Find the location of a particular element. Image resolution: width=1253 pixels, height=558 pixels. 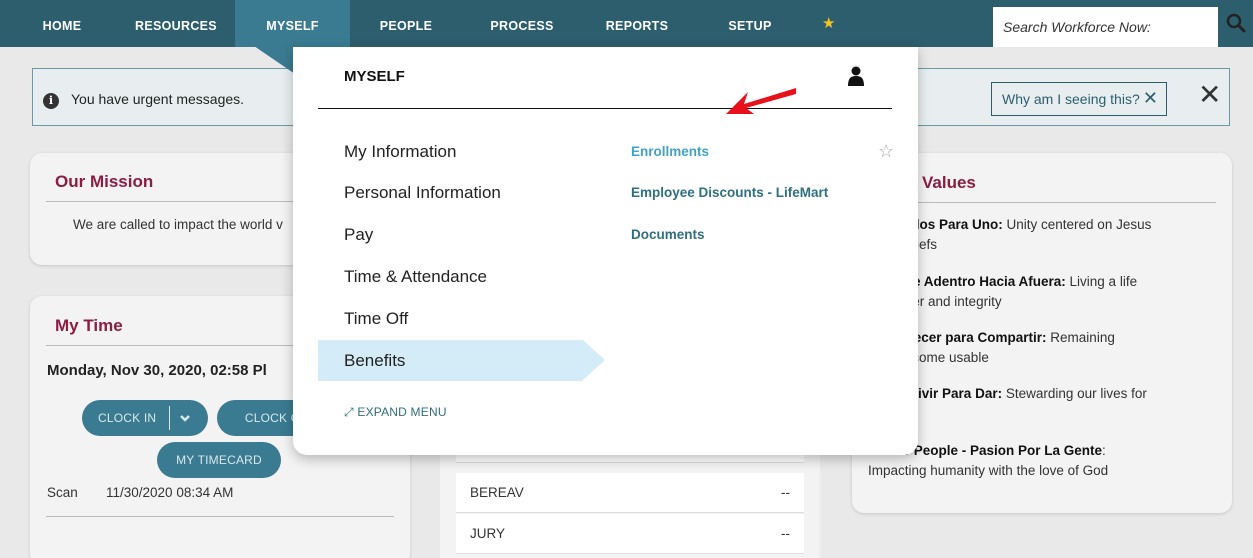

menu-link-employee-discounts: Employee Discounts - LifeMart is located at coordinates (729, 192).